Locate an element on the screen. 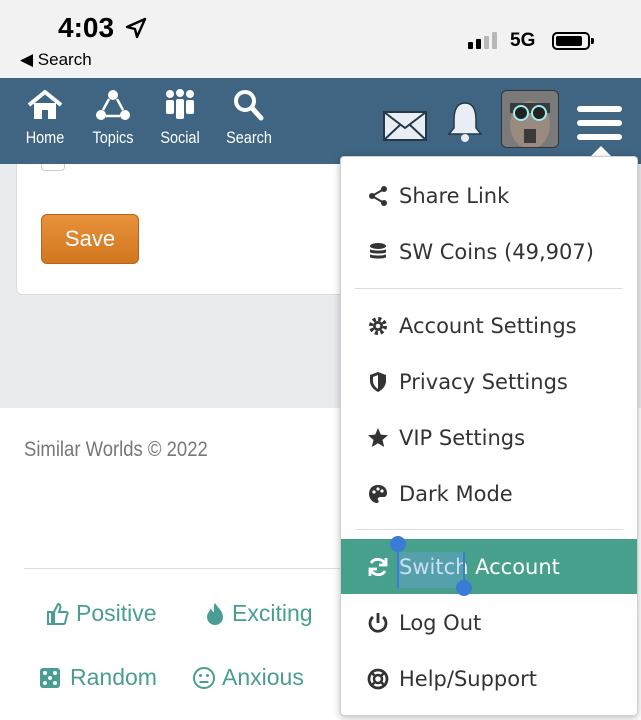  mail-icon is located at coordinates (405, 126).